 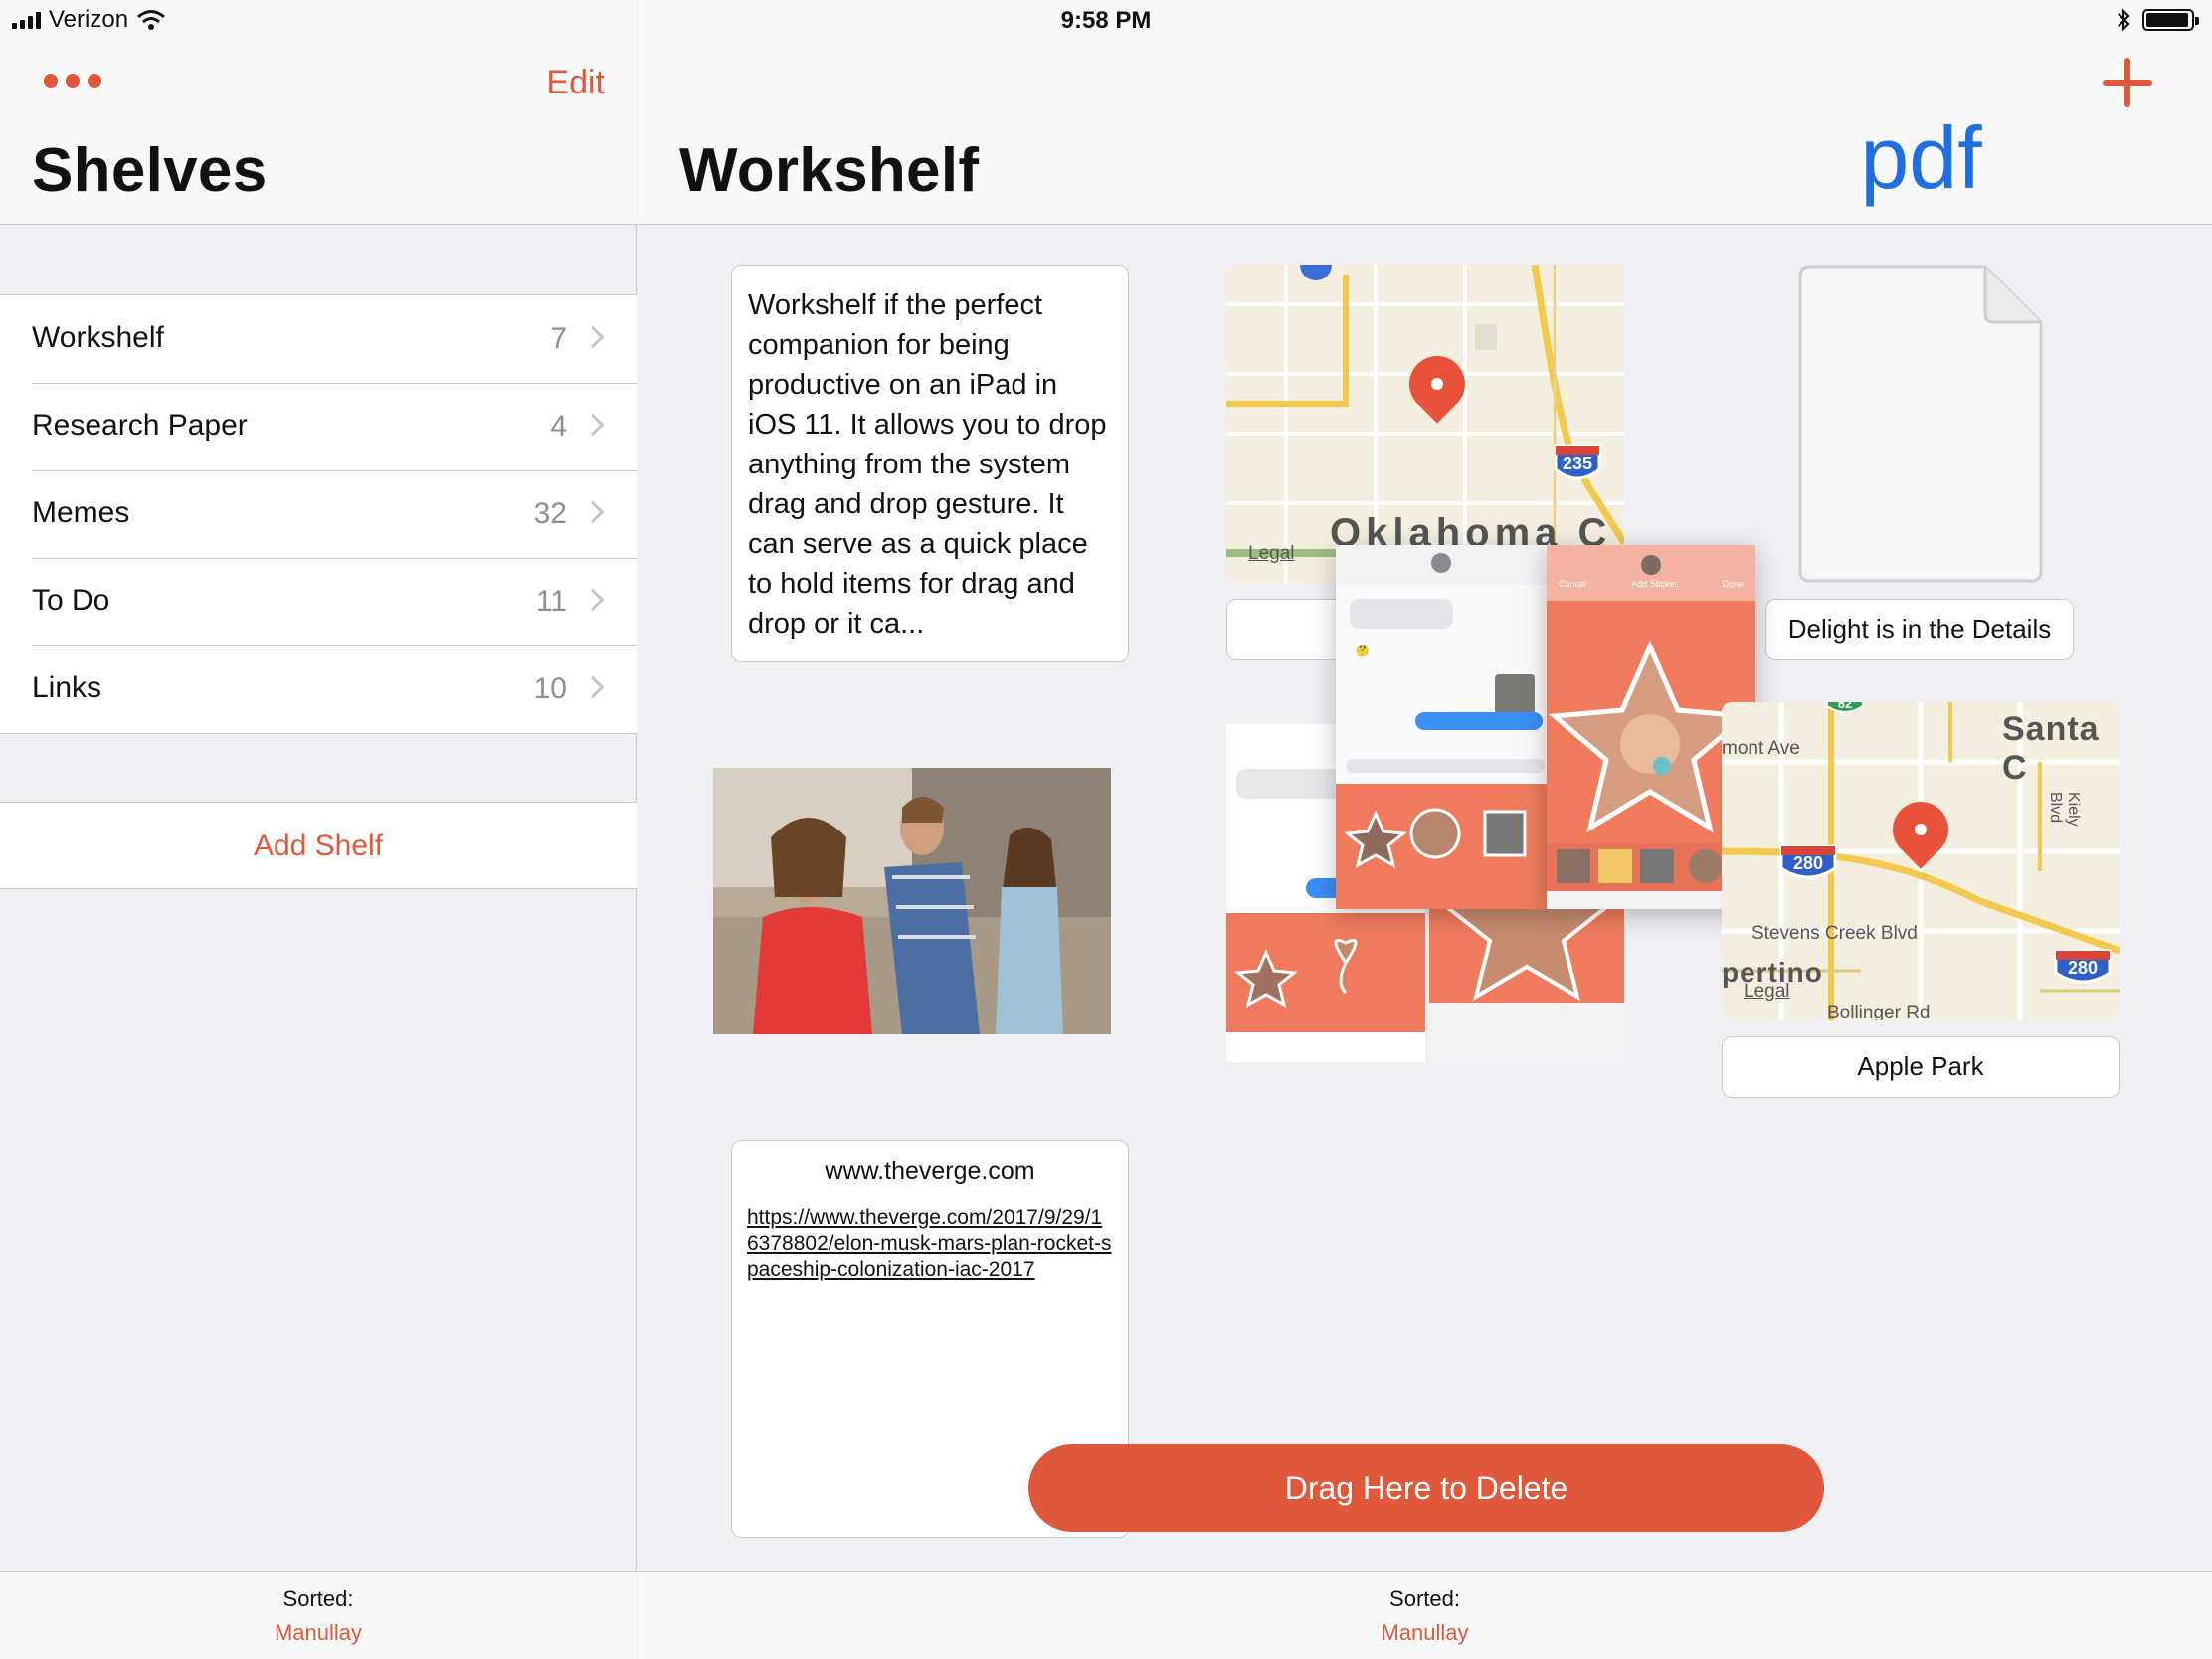 What do you see at coordinates (829, 170) in the screenshot?
I see `page-title: Workshelf` at bounding box center [829, 170].